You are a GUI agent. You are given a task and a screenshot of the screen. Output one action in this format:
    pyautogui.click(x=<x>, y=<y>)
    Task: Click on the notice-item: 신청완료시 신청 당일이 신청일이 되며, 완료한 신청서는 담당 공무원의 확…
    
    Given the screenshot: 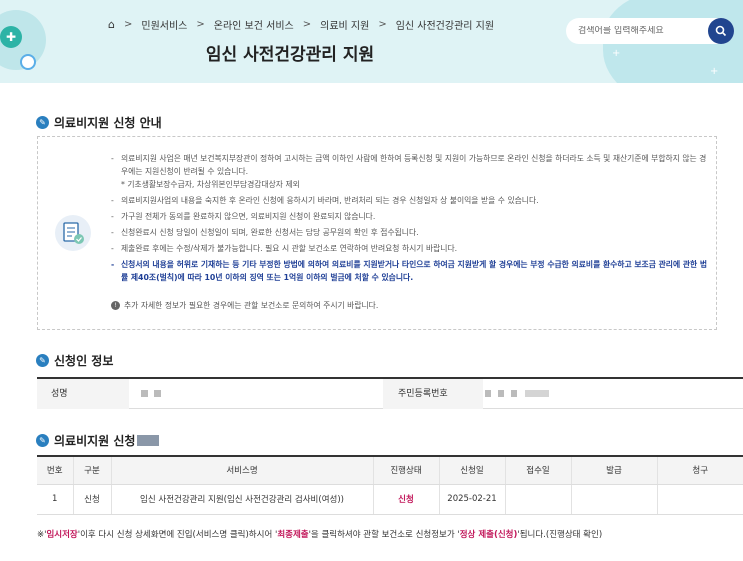 What is the action you would take?
    pyautogui.click(x=411, y=232)
    